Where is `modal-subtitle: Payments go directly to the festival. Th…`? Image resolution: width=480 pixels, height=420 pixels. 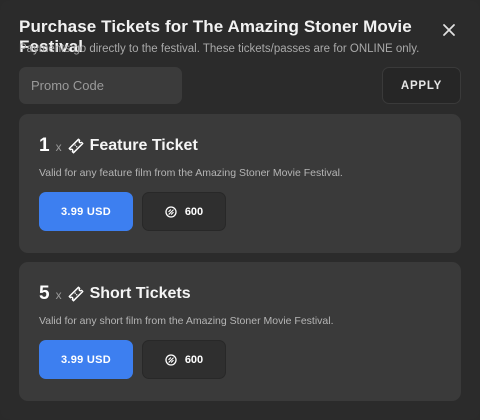 modal-subtitle: Payments go directly to the festival. Th… is located at coordinates (219, 49).